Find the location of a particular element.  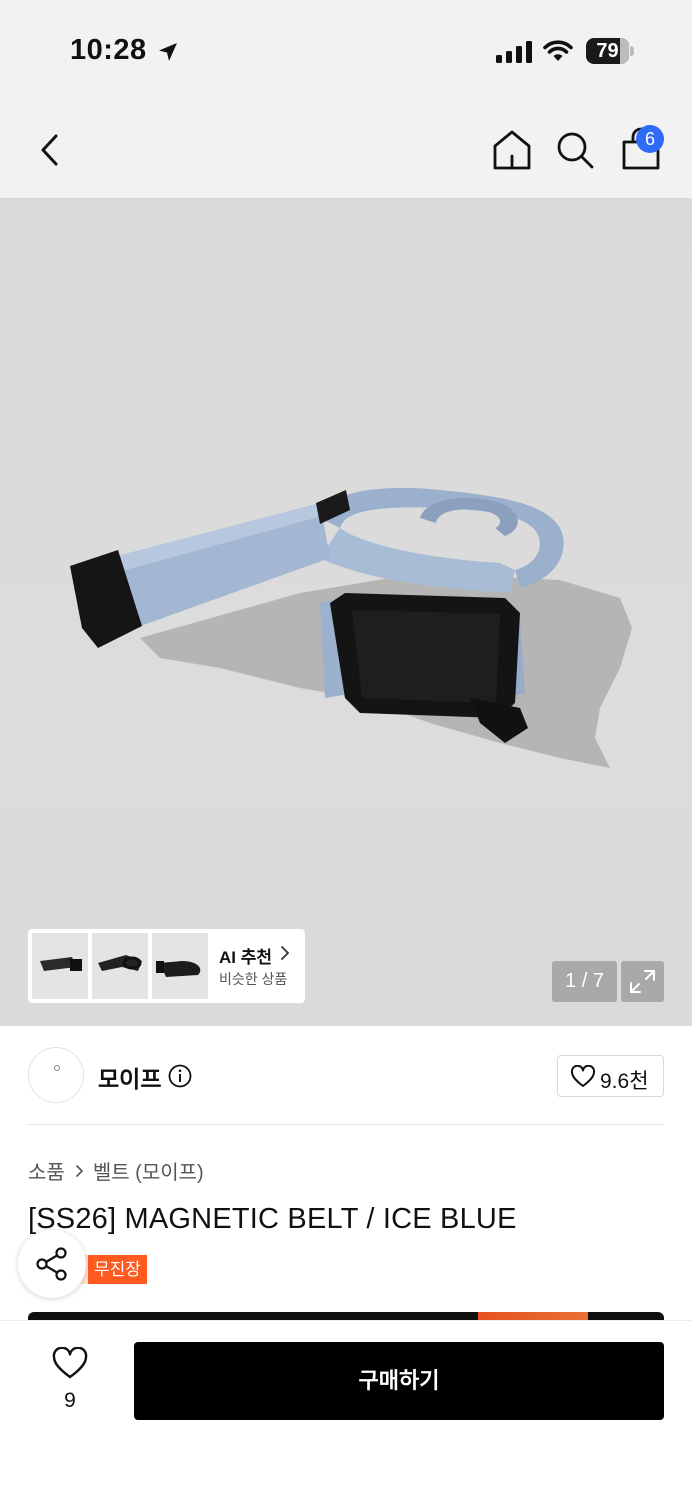

product-title: [SS26] MAGNETIC BELT / ICE BLUE is located at coordinates (272, 1219).